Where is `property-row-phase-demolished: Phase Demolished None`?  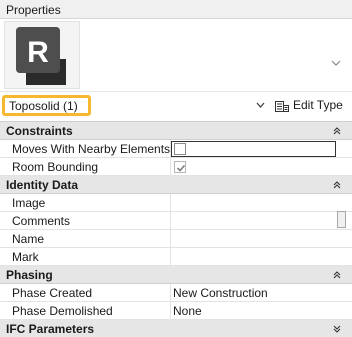
property-row-phase-demolished: Phase Demolished None is located at coordinates (176, 311).